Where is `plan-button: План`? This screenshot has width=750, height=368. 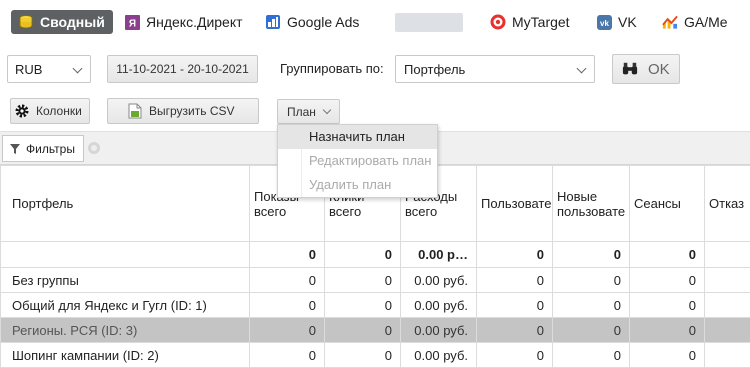
plan-button: План is located at coordinates (308, 111).